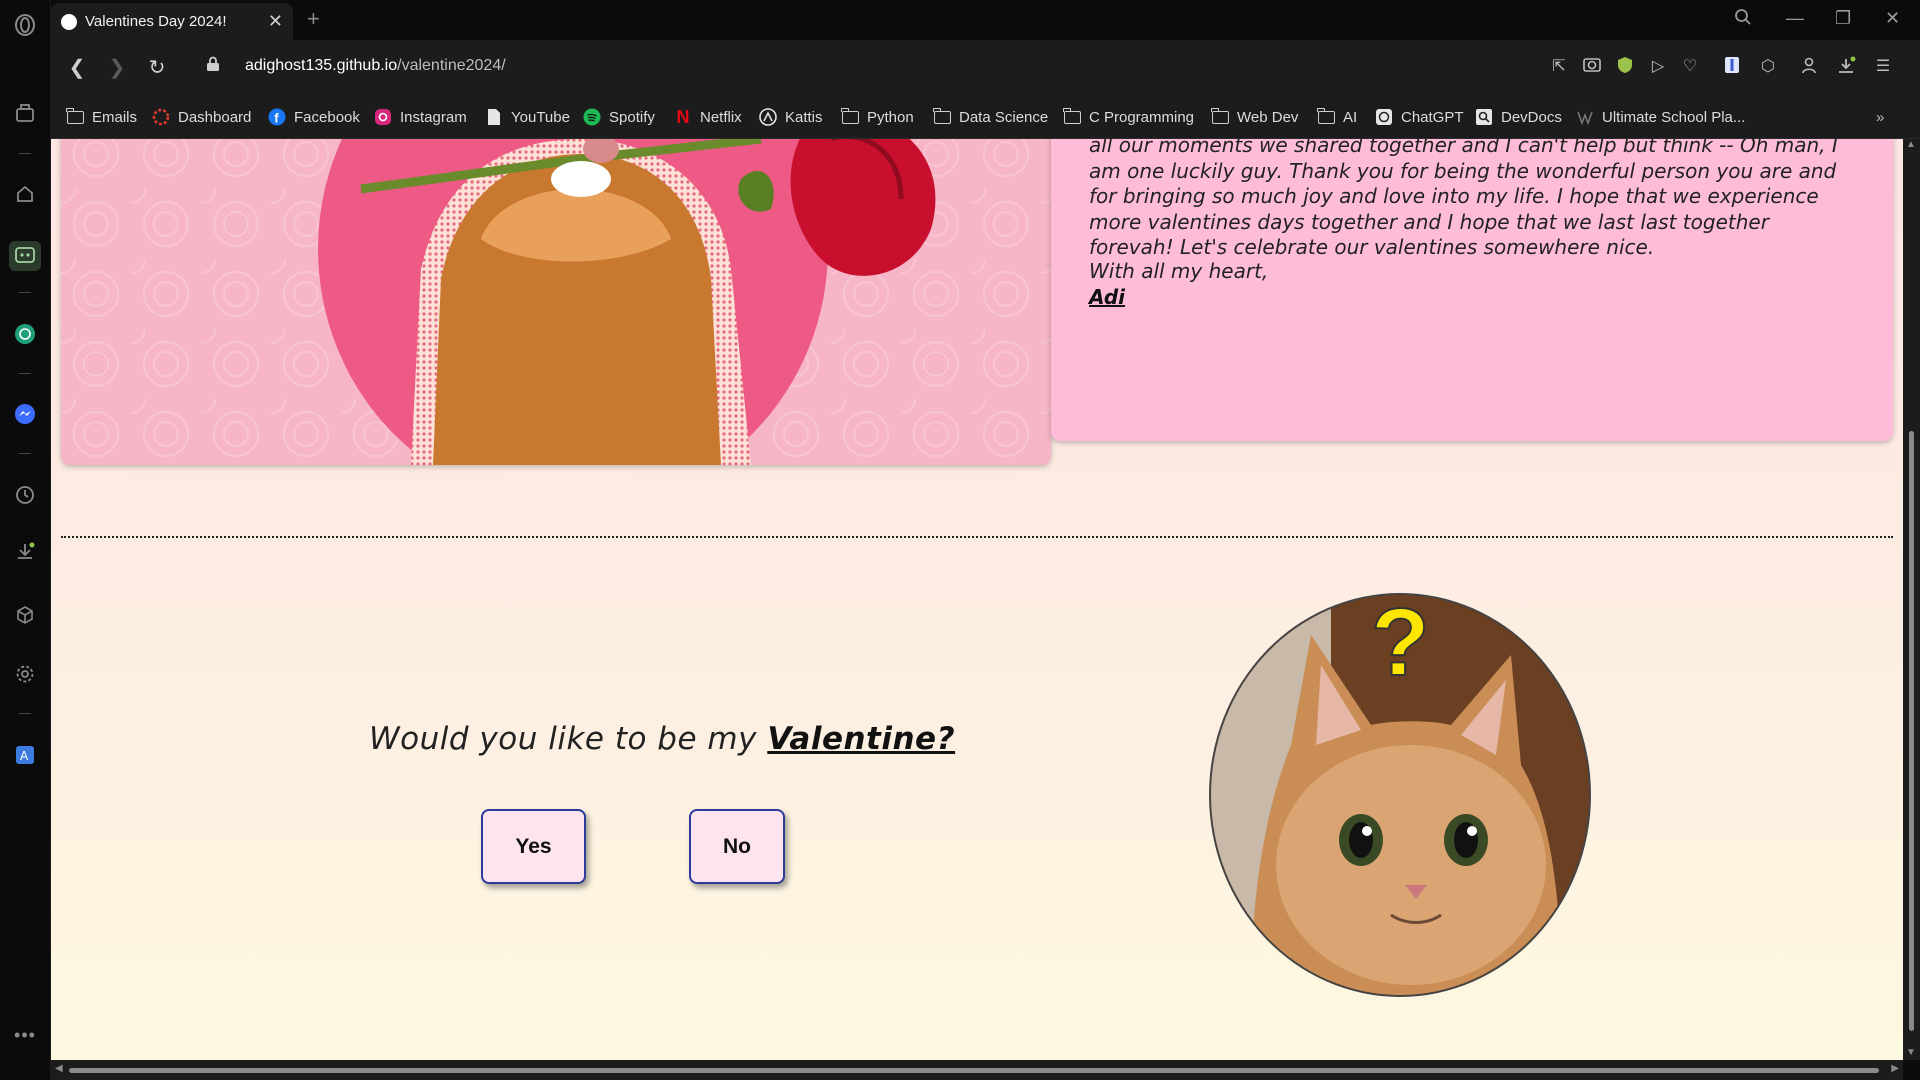 Image resolution: width=1920 pixels, height=1080 pixels. I want to click on tab-title: Valentines Day 2024!, so click(156, 21).